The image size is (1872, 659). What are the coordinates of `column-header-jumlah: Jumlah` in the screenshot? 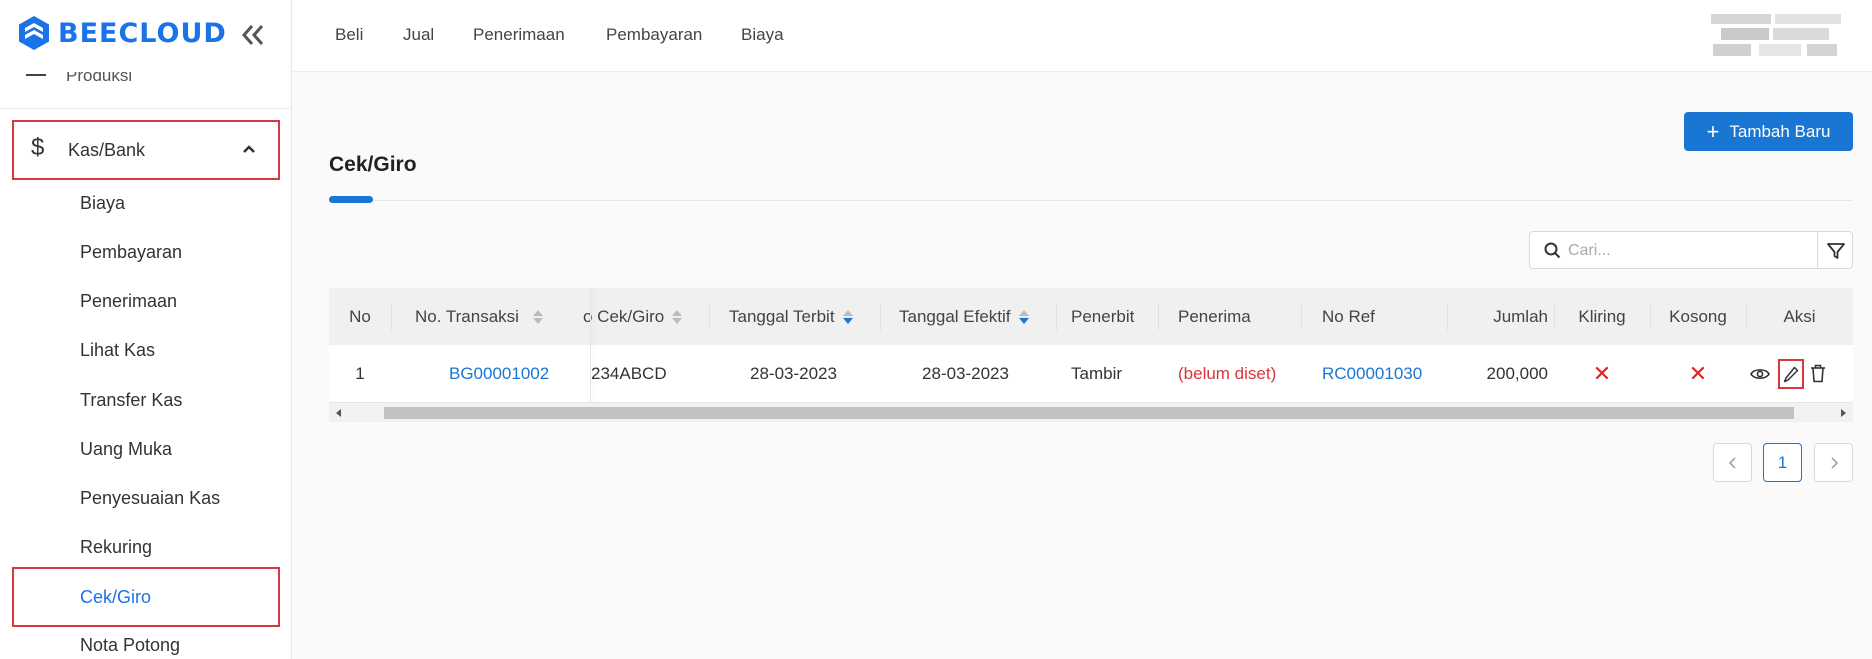 It's located at (1520, 316).